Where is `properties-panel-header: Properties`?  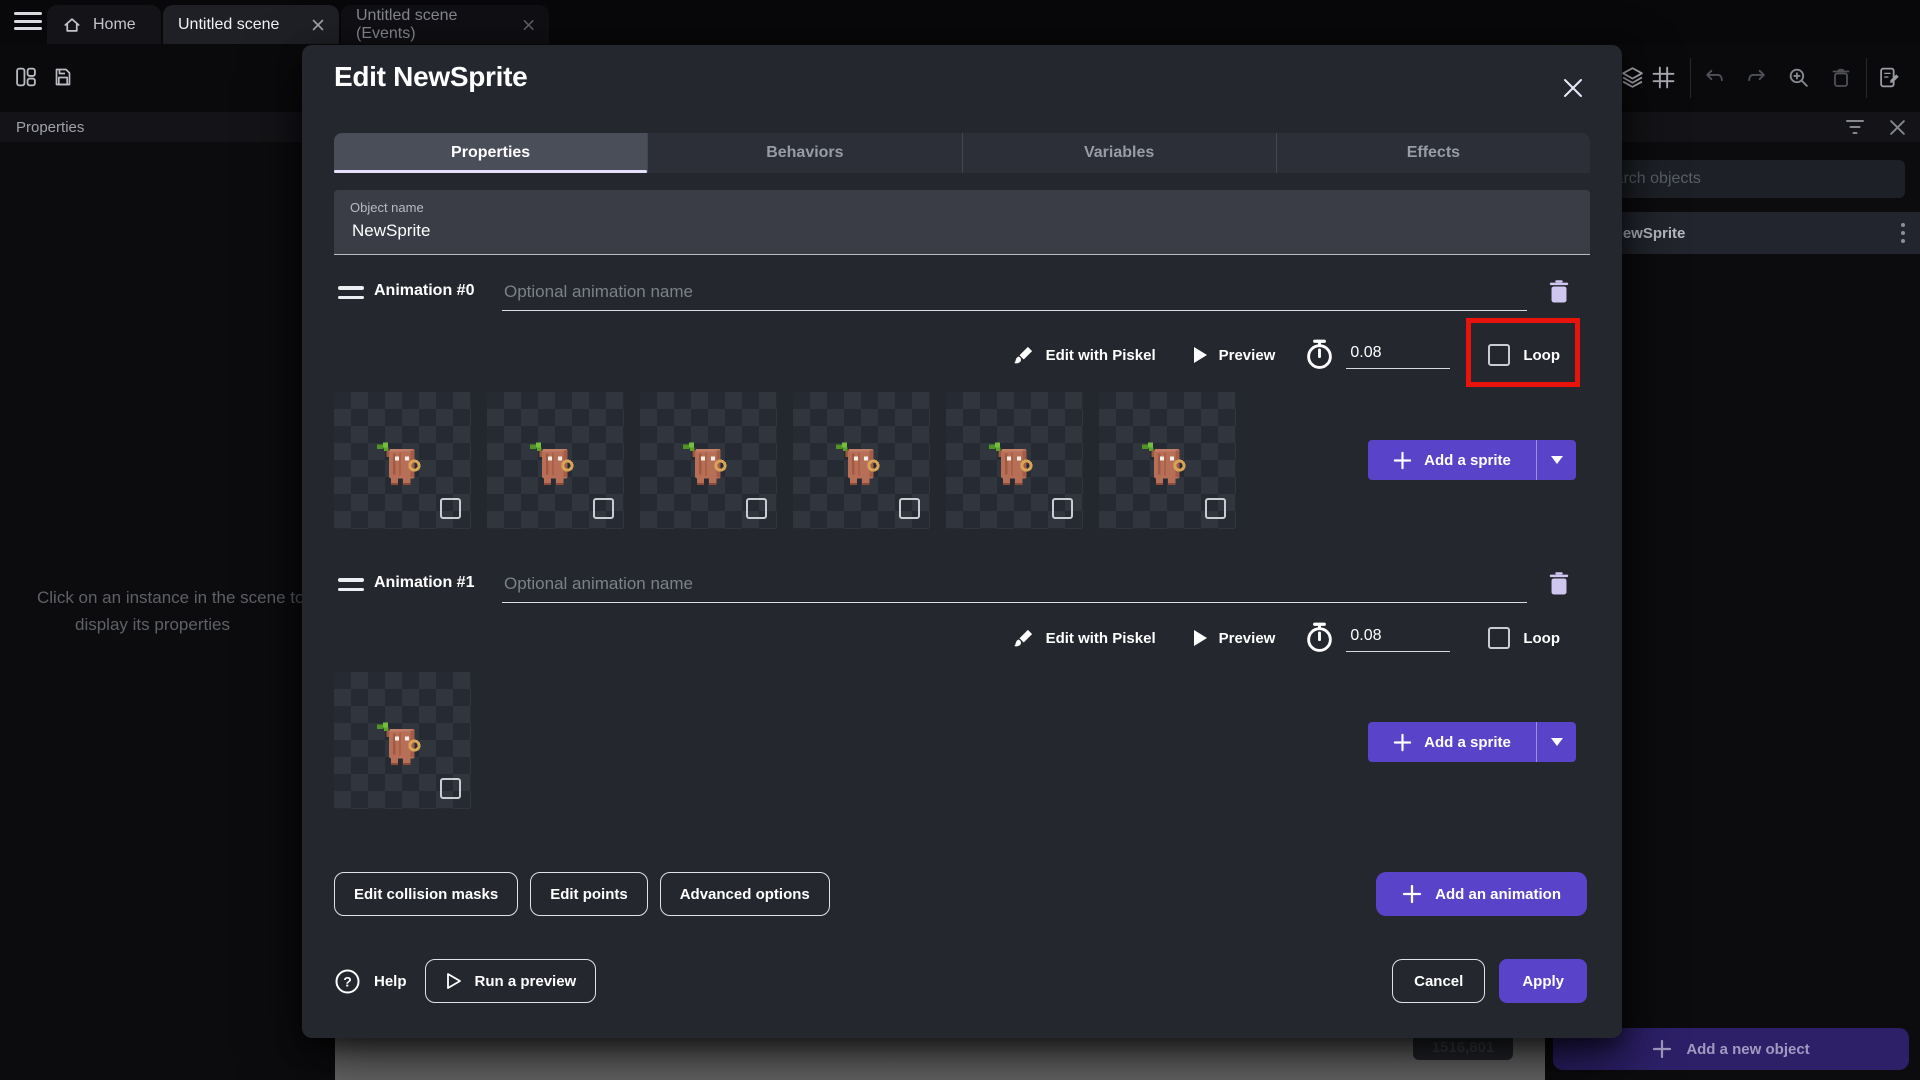
properties-panel-header: Properties is located at coordinates (167, 127).